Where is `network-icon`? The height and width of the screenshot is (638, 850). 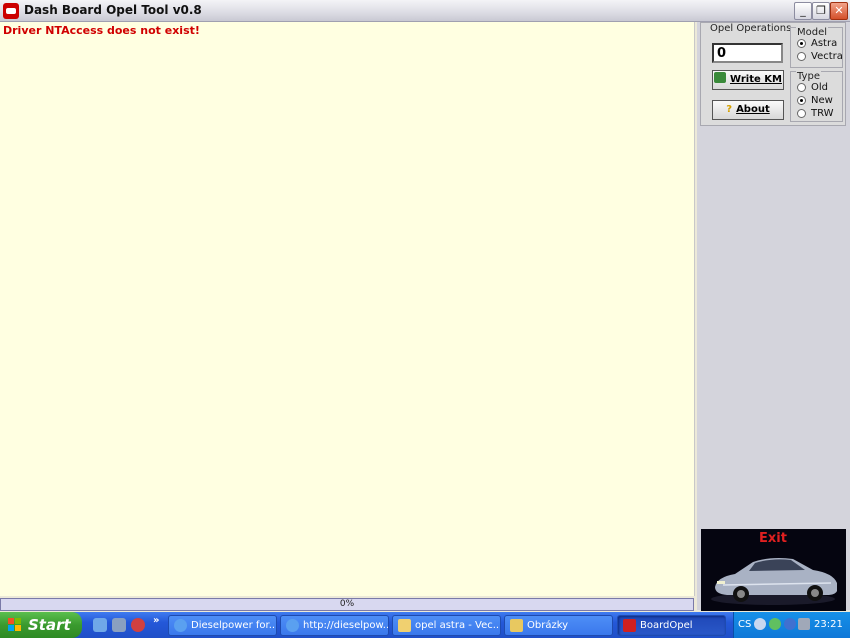
network-icon is located at coordinates (775, 624).